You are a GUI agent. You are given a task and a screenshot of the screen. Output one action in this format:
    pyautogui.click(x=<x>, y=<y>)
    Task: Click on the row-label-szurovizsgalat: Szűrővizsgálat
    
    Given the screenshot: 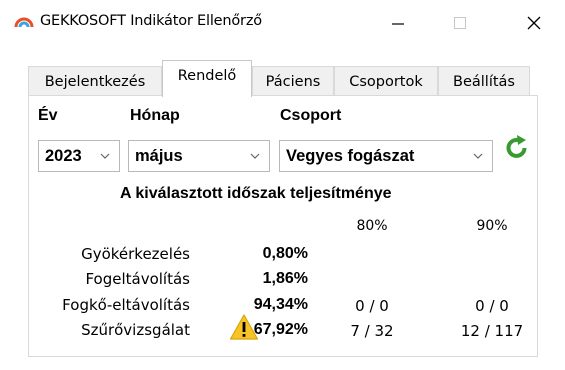 What is the action you would take?
    pyautogui.click(x=135, y=330)
    